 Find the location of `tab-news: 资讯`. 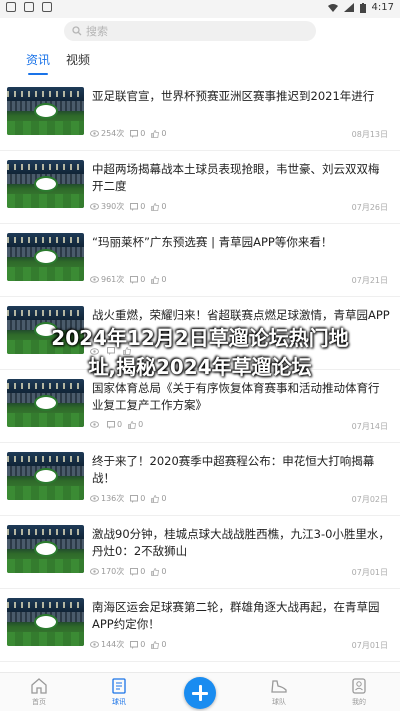

tab-news: 资讯 is located at coordinates (38, 62).